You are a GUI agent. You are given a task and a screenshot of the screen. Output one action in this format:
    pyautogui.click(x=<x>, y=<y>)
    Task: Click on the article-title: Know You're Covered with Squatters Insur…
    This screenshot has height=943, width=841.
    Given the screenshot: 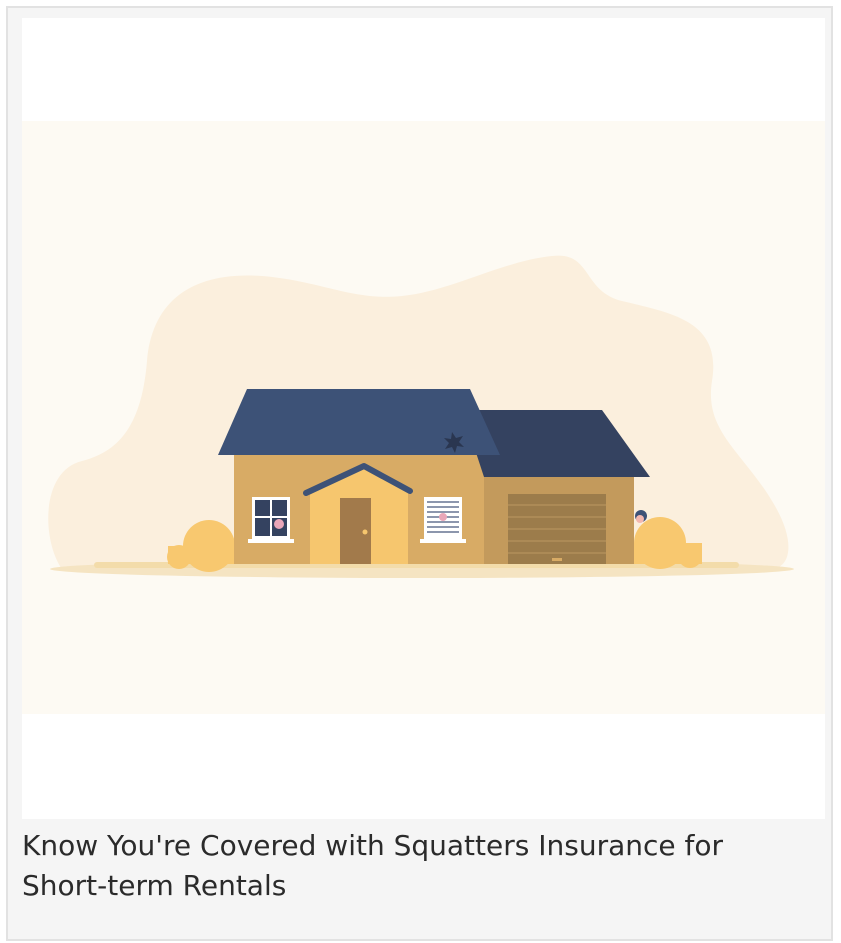 What is the action you would take?
    pyautogui.click(x=417, y=866)
    